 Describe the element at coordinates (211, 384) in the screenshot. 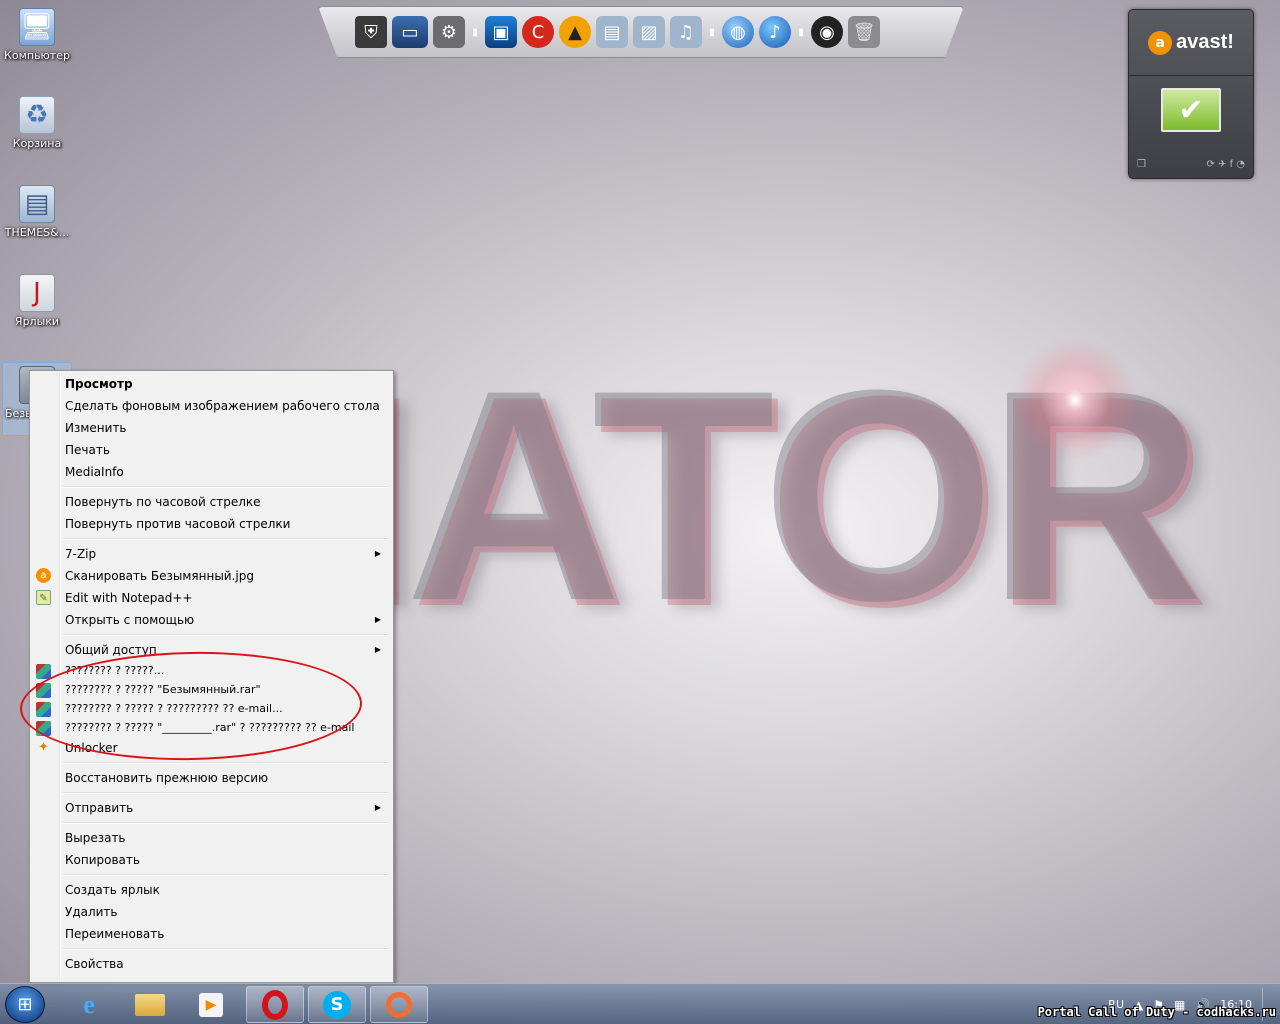

I see `menu-item: Просмотр` at that location.